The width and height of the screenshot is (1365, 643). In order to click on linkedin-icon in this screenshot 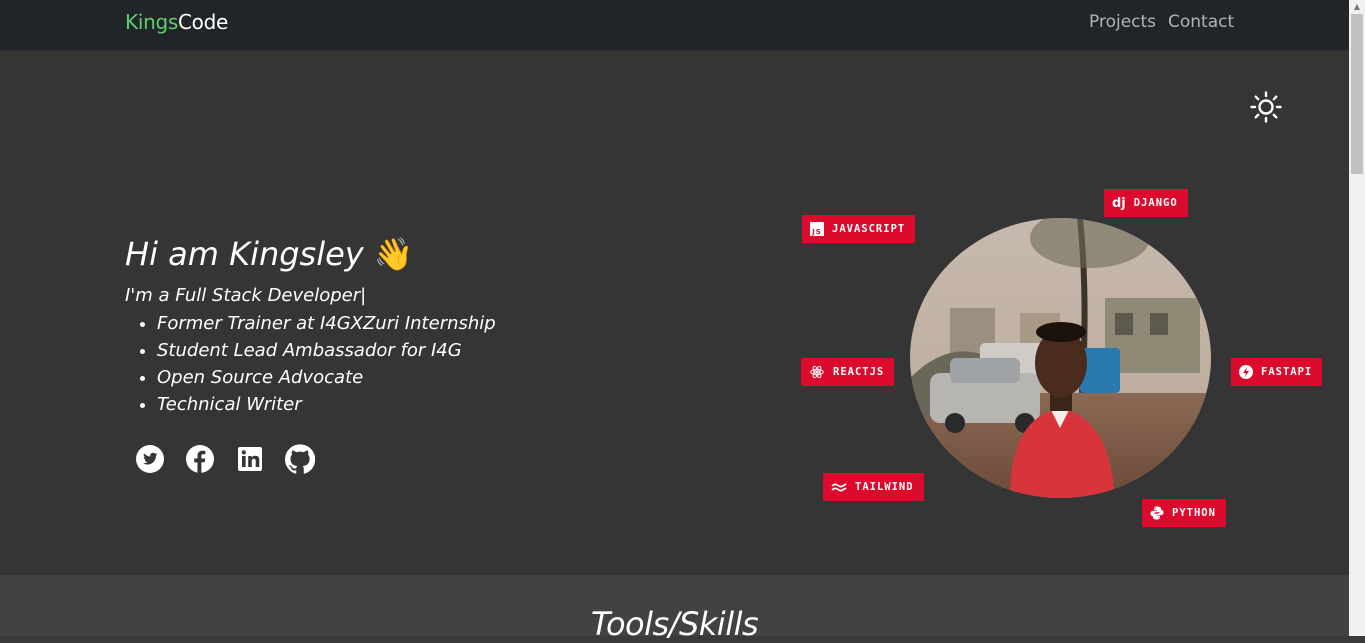, I will do `click(250, 459)`.